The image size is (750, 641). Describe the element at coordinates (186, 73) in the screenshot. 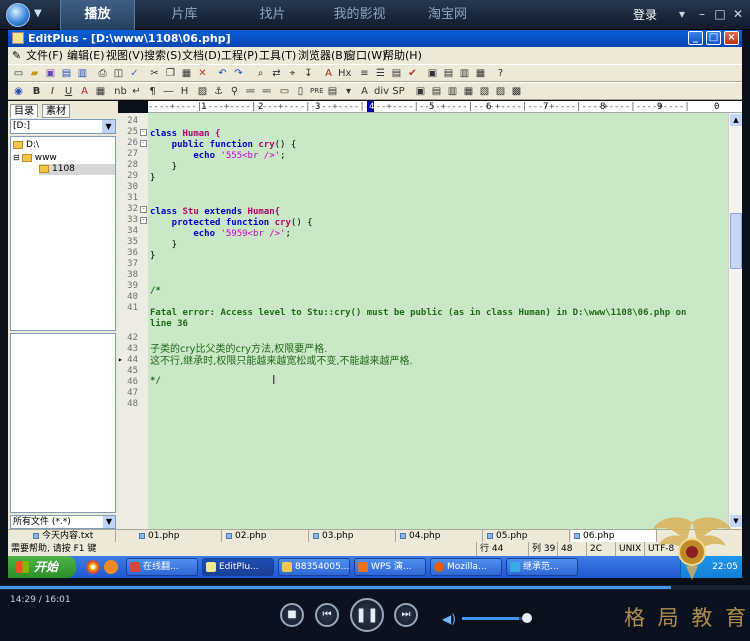

I see `paste-icon: ▦` at that location.